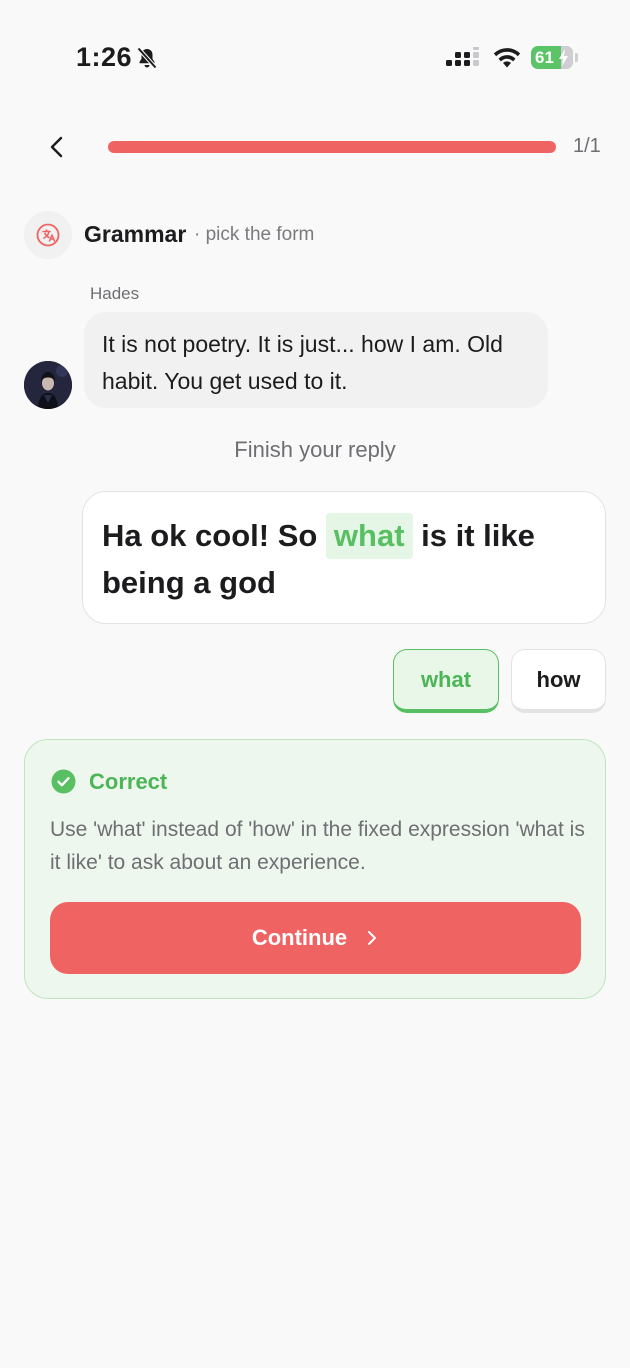 The width and height of the screenshot is (630, 1368). I want to click on avatar, so click(48, 385).